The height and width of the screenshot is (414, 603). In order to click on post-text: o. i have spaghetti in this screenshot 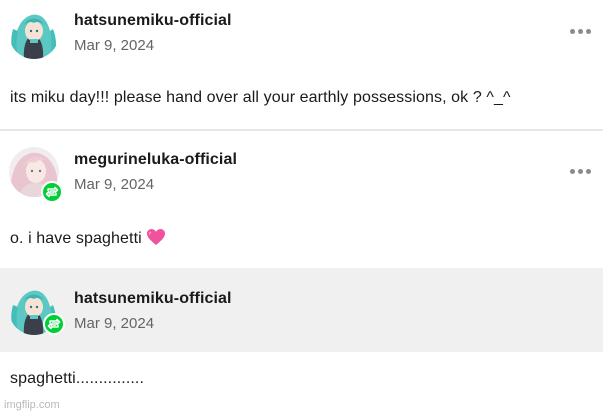, I will do `click(88, 239)`.